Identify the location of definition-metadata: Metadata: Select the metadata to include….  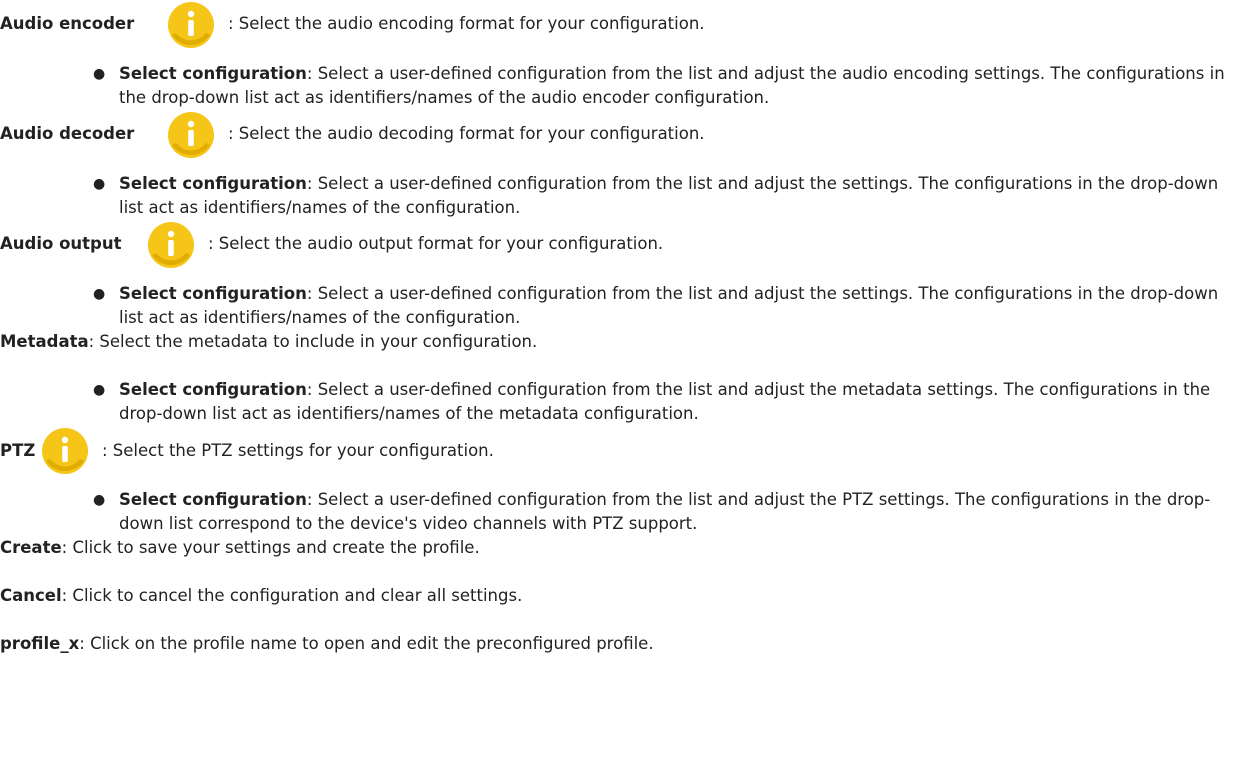
(268, 342).